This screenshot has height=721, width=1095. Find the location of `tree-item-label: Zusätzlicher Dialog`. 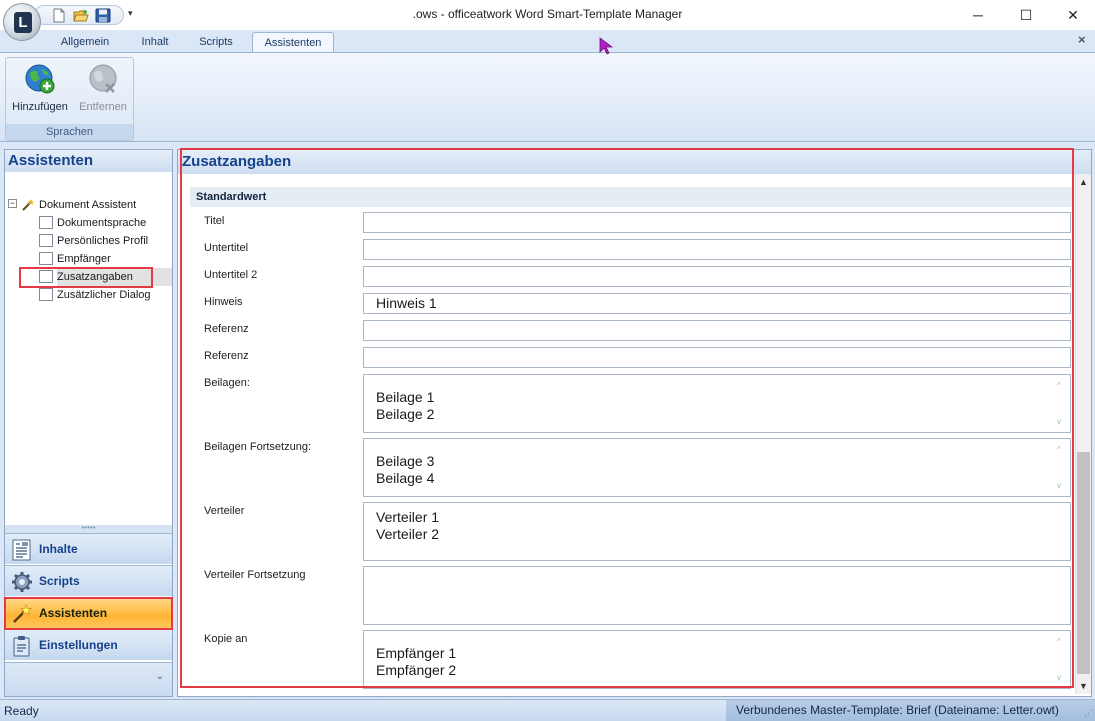

tree-item-label: Zusätzlicher Dialog is located at coordinates (104, 295).